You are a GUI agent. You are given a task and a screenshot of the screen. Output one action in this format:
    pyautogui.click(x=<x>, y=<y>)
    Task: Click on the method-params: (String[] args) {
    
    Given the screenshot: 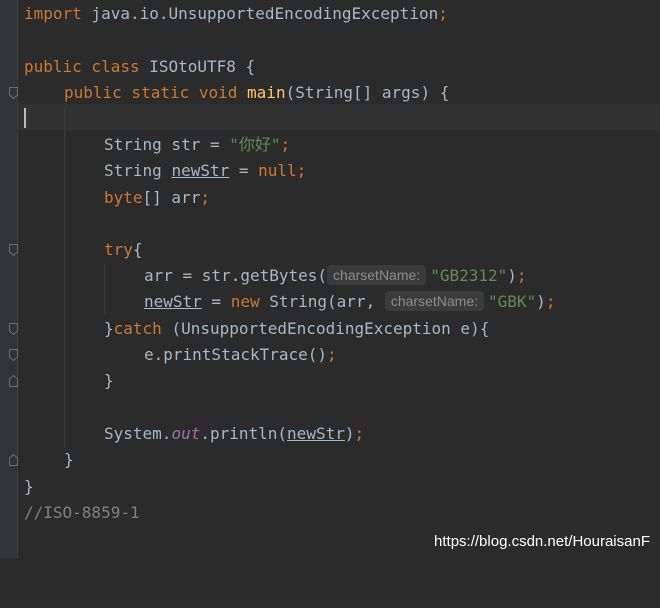 What is the action you would take?
    pyautogui.click(x=367, y=92)
    